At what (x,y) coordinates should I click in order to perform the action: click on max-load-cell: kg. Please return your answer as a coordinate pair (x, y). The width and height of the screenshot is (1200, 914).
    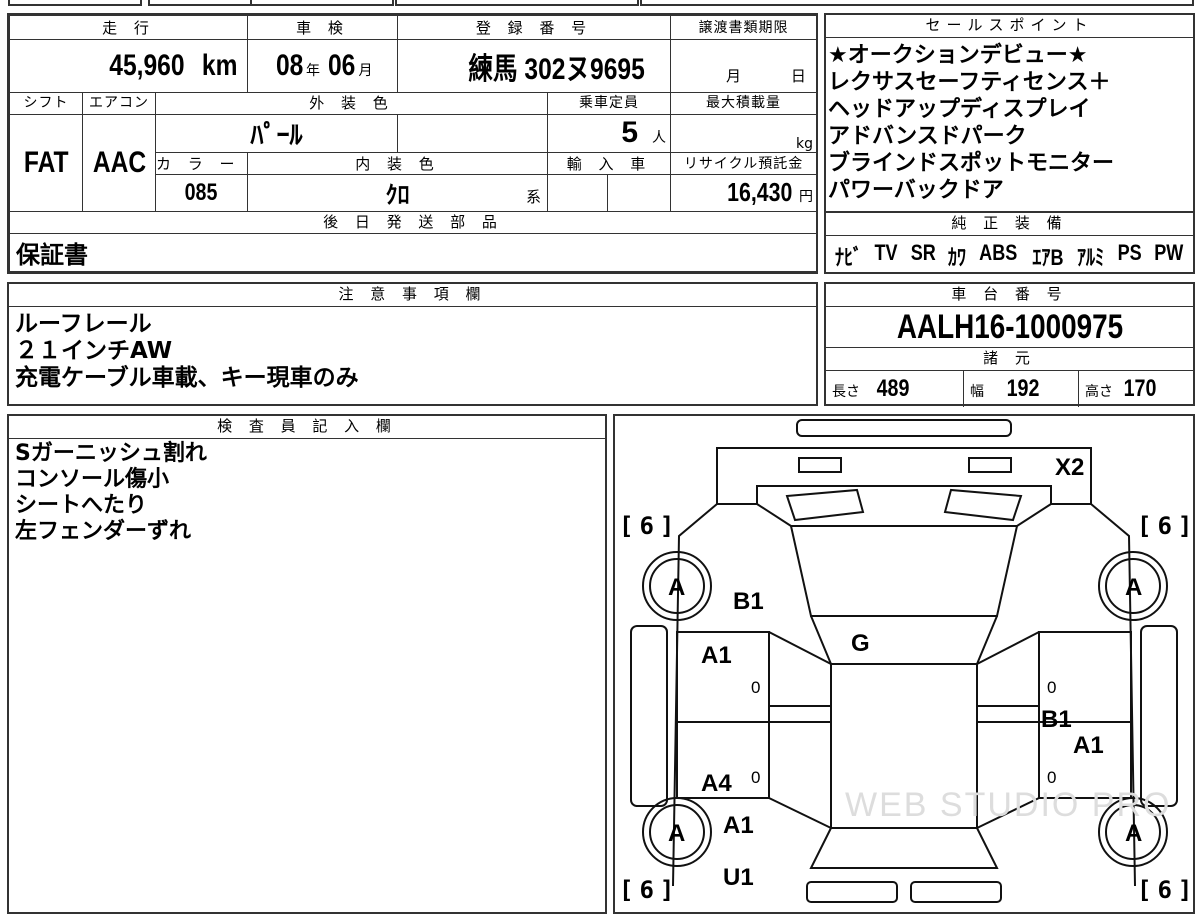
    Looking at the image, I should click on (744, 133).